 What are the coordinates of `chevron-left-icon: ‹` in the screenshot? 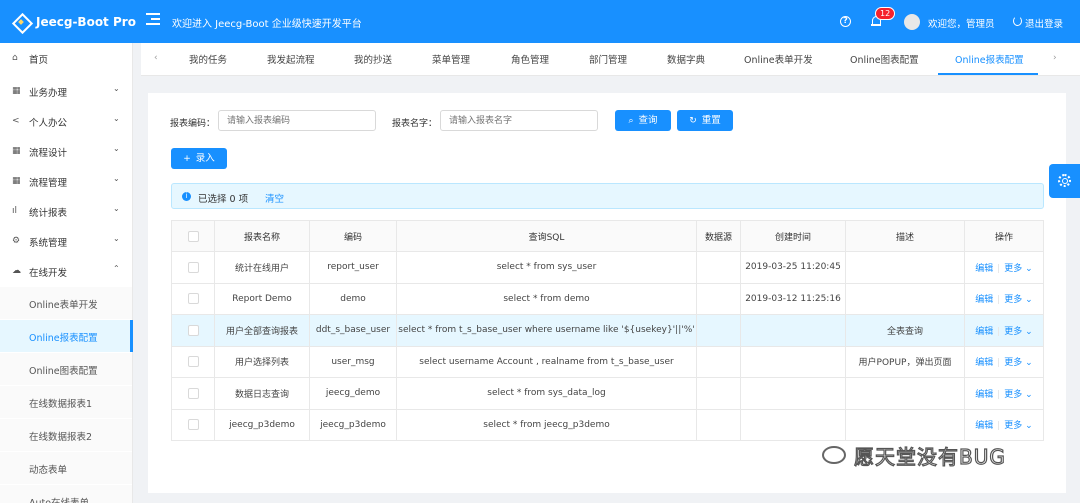 It's located at (156, 58).